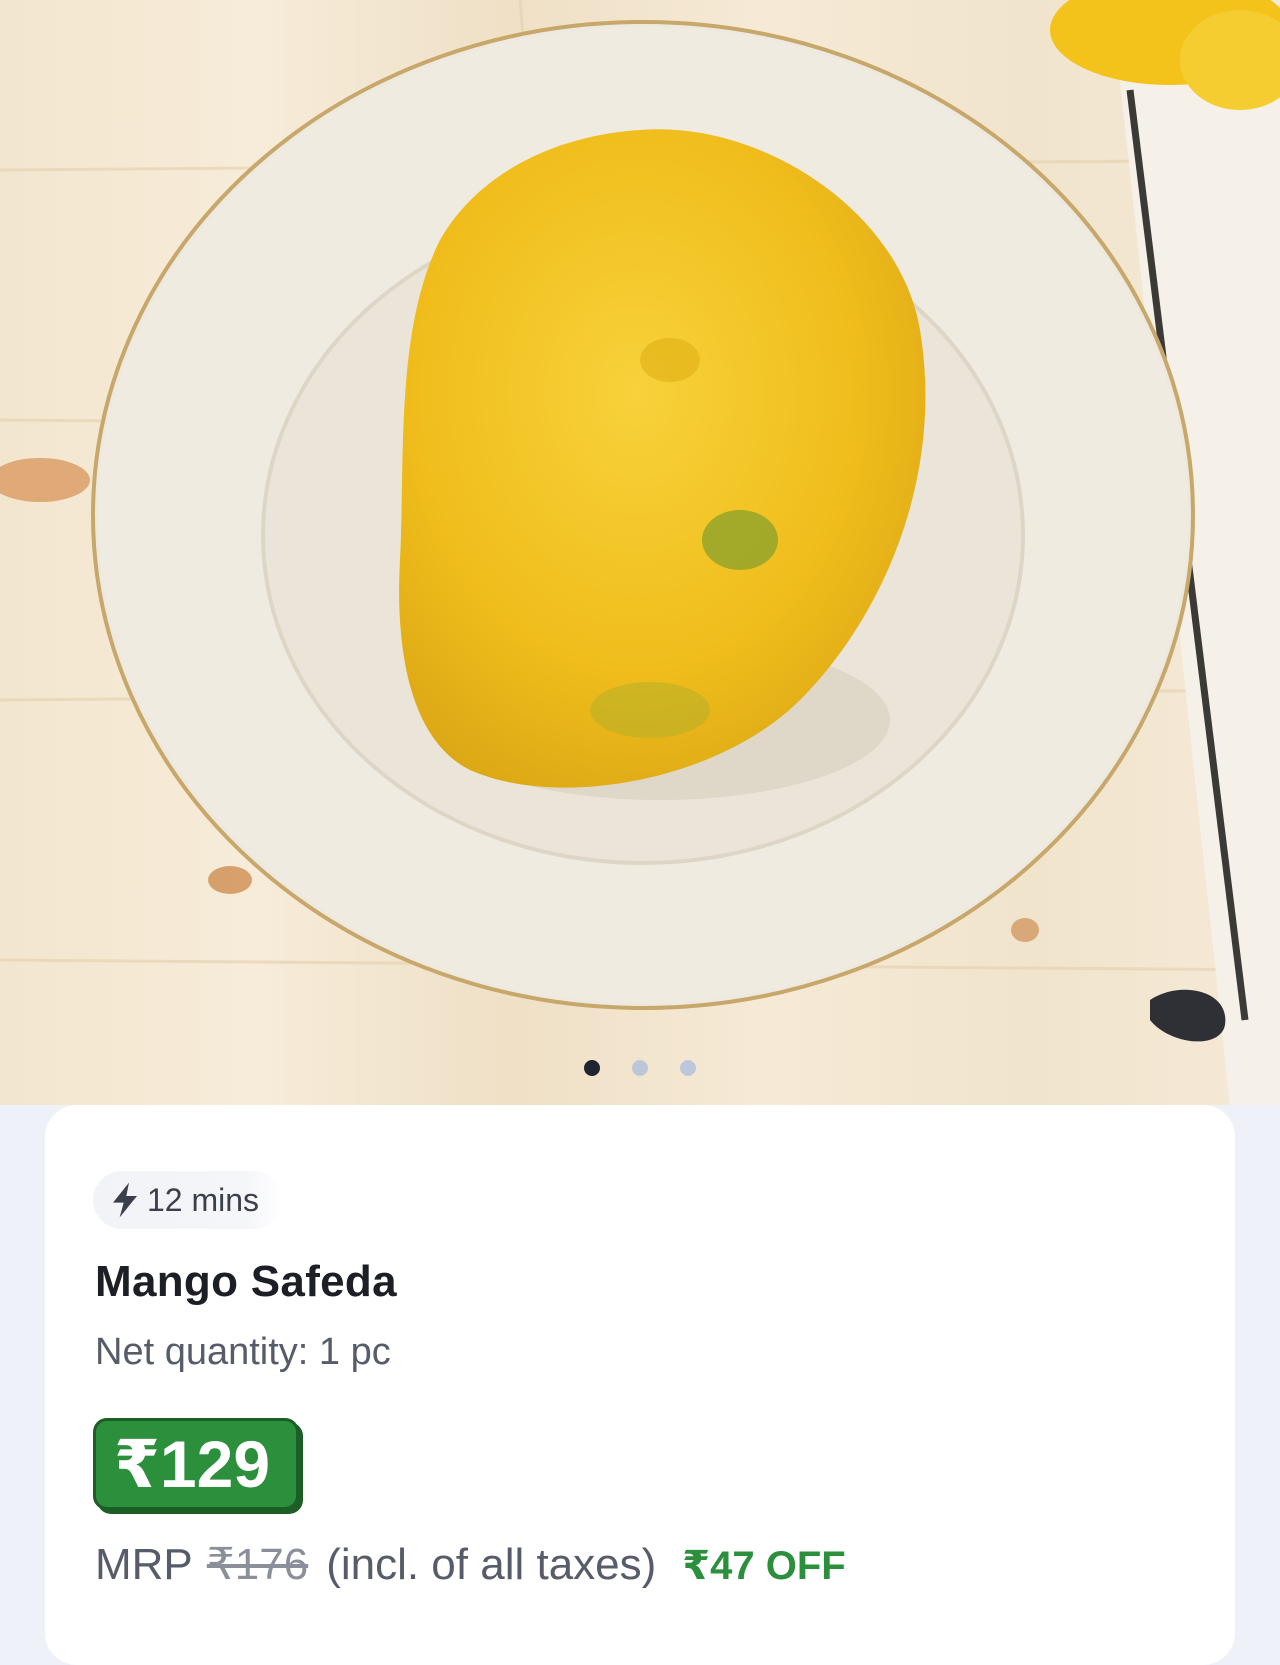 Image resolution: width=1280 pixels, height=1665 pixels. I want to click on mrp-row: MRP ₹176 (incl. of all taxes) ₹47 OFF, so click(470, 1564).